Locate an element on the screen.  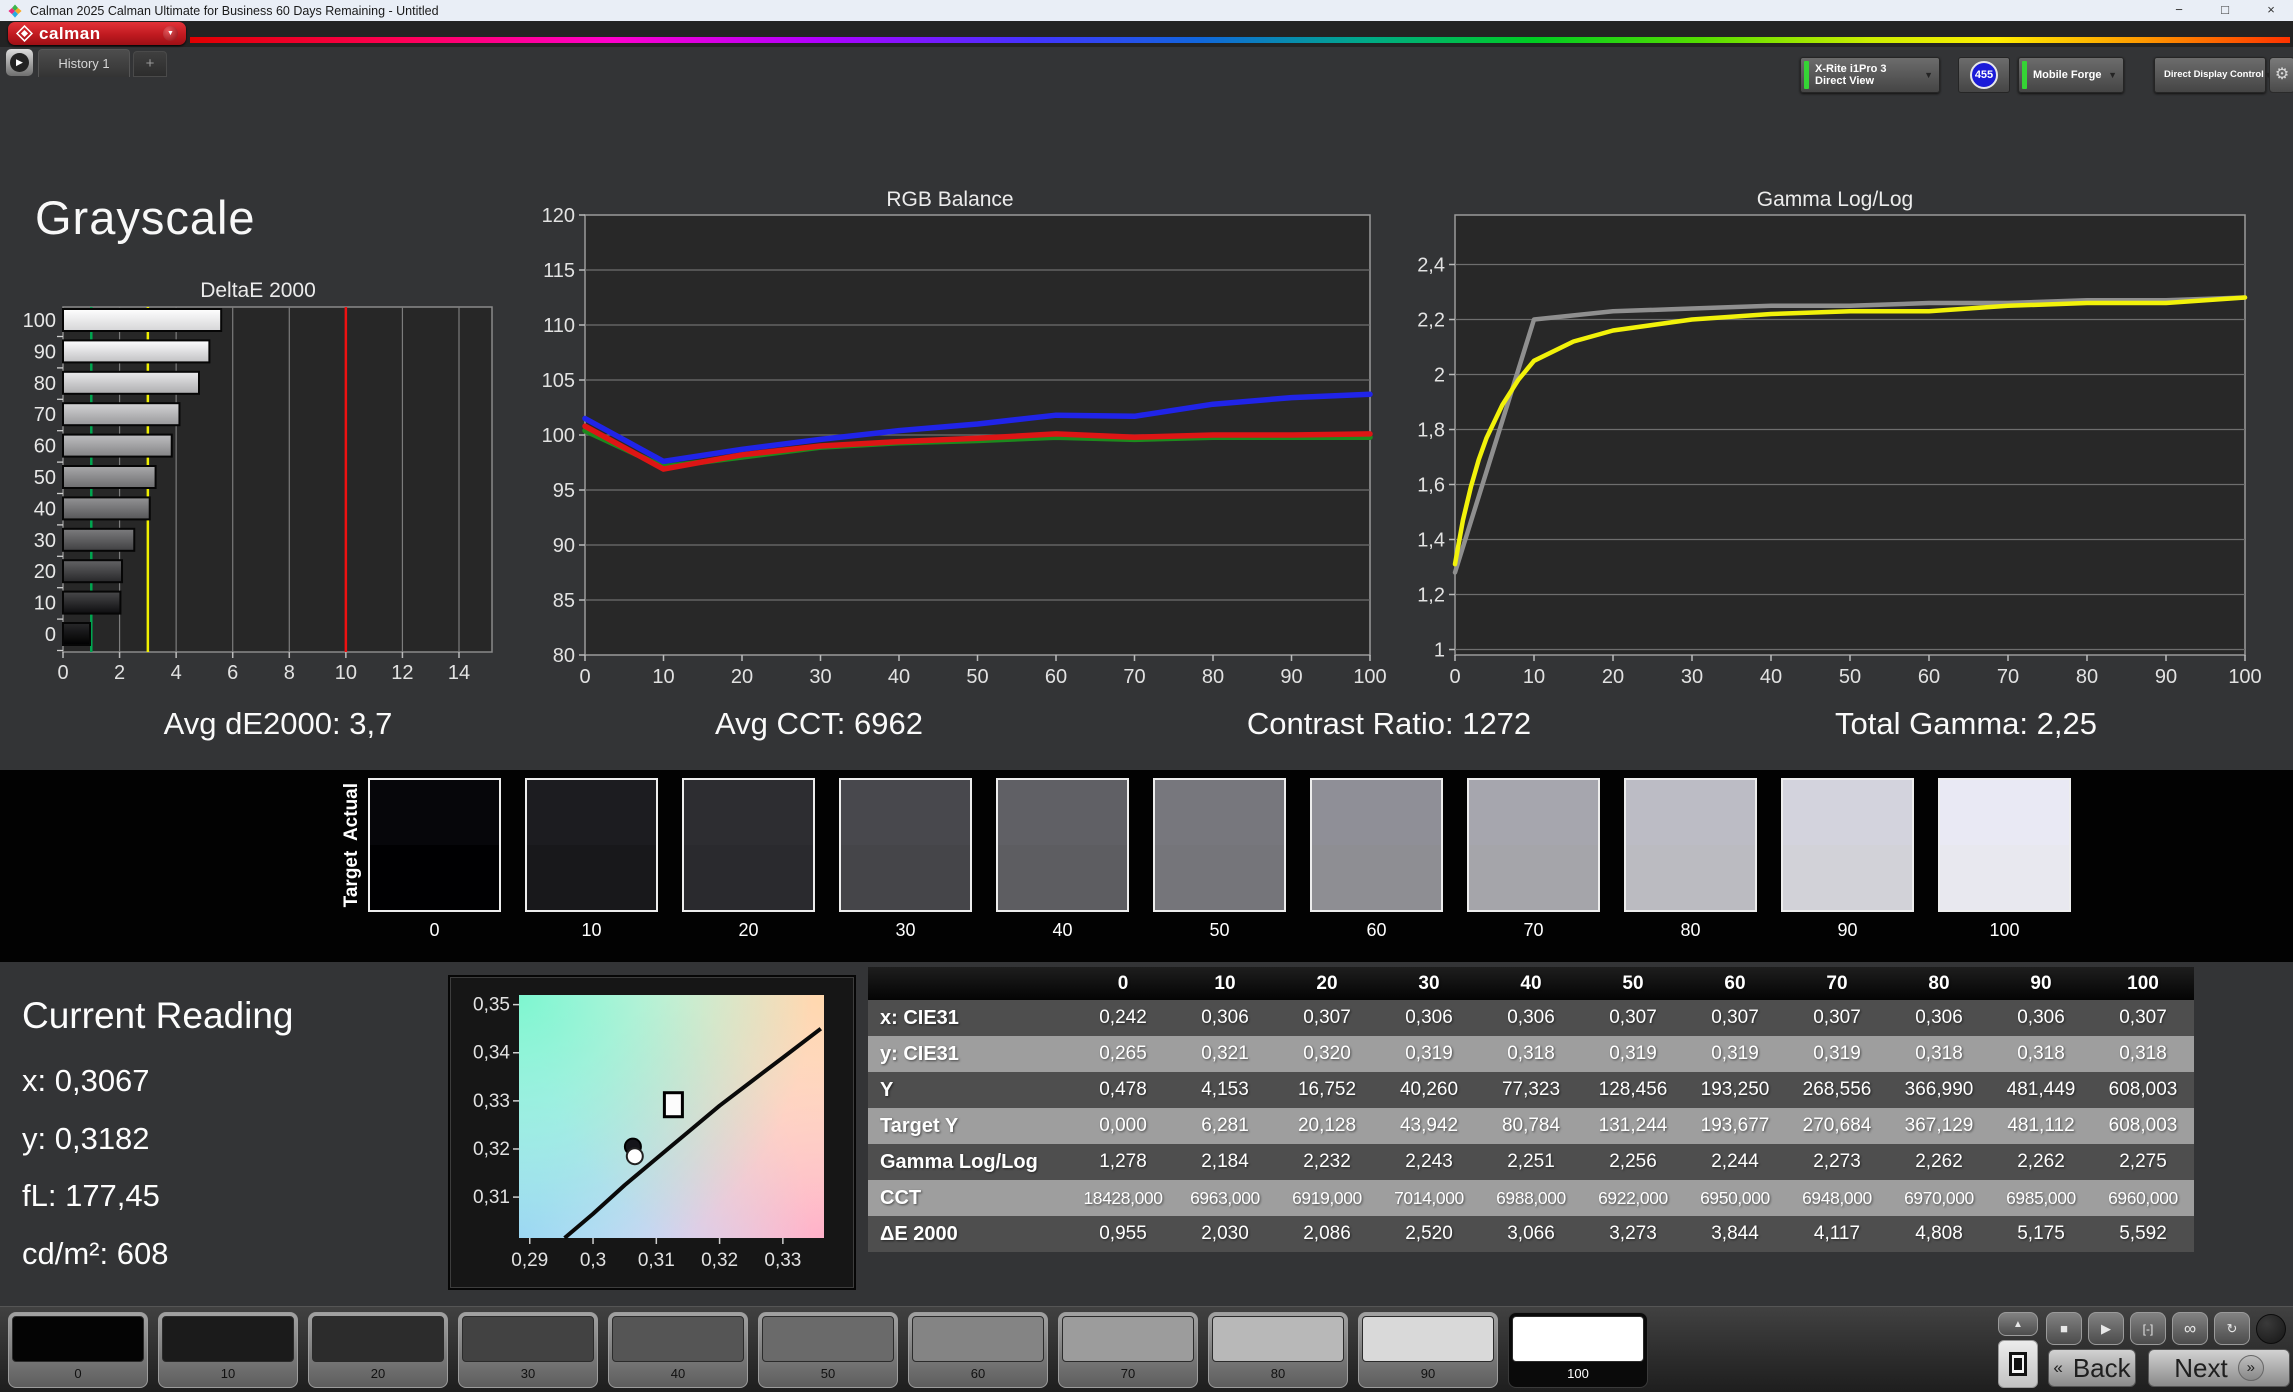
grayscale-swatch-90: 90 is located at coordinates (1847, 859).